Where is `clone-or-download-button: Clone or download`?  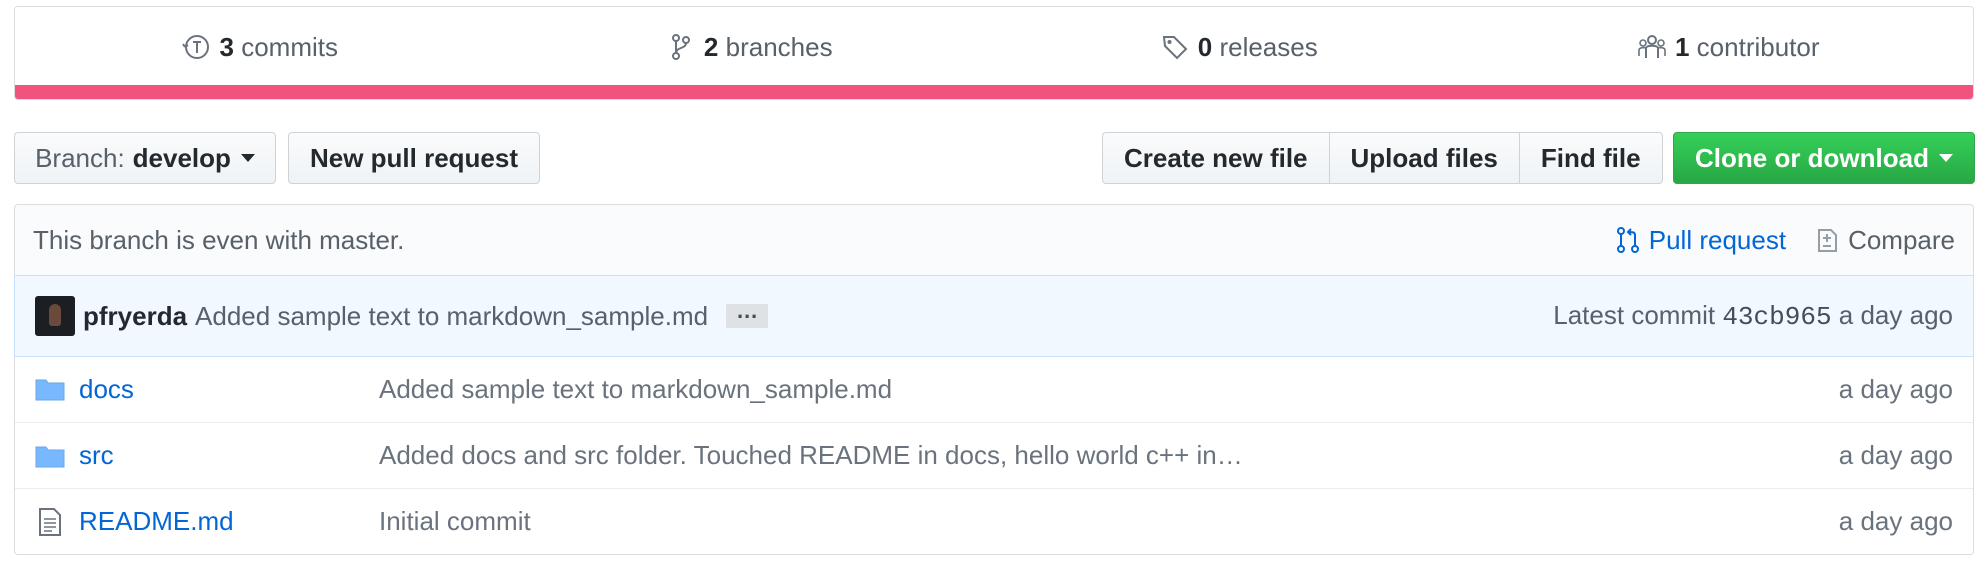 clone-or-download-button: Clone or download is located at coordinates (1824, 158).